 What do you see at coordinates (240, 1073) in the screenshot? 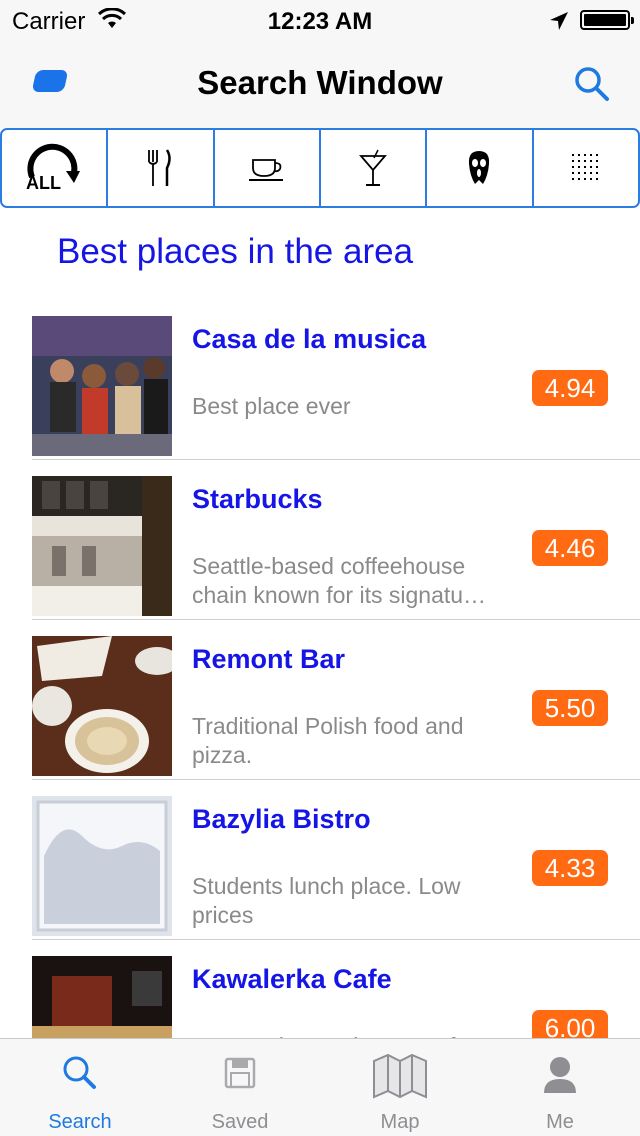
I see `floppy-disk-icon` at bounding box center [240, 1073].